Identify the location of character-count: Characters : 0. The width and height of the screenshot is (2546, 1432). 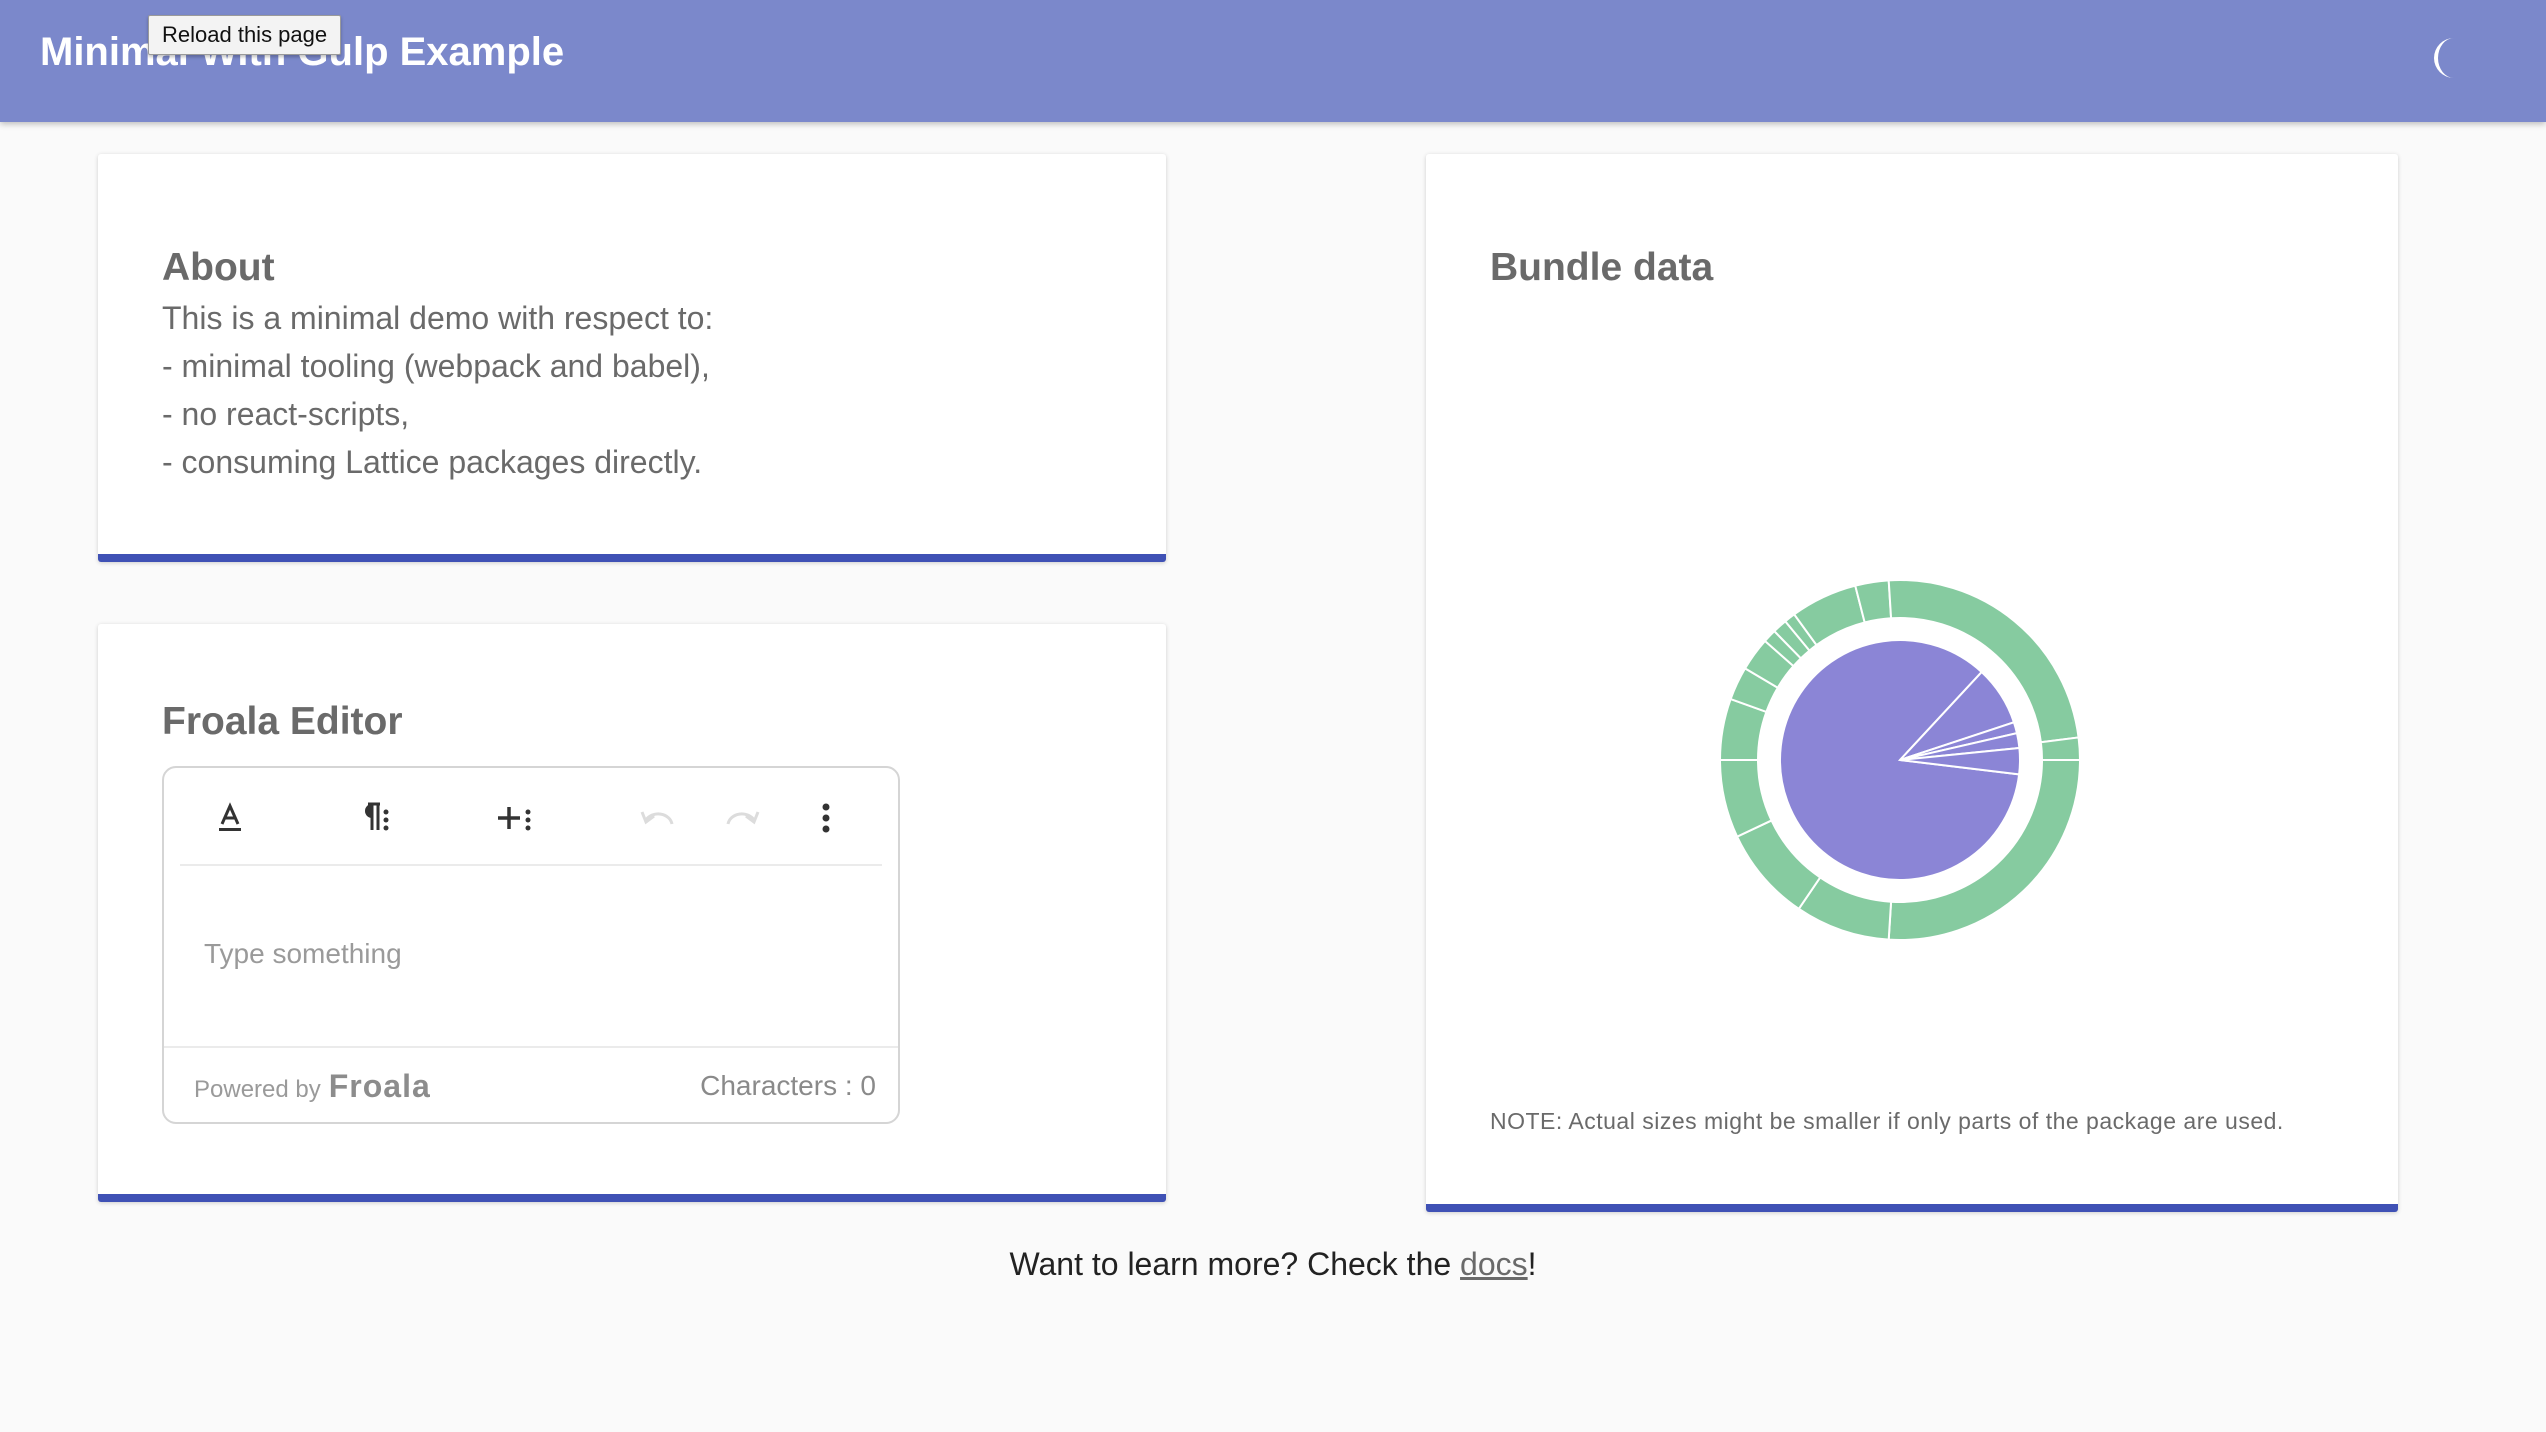
(788, 1085).